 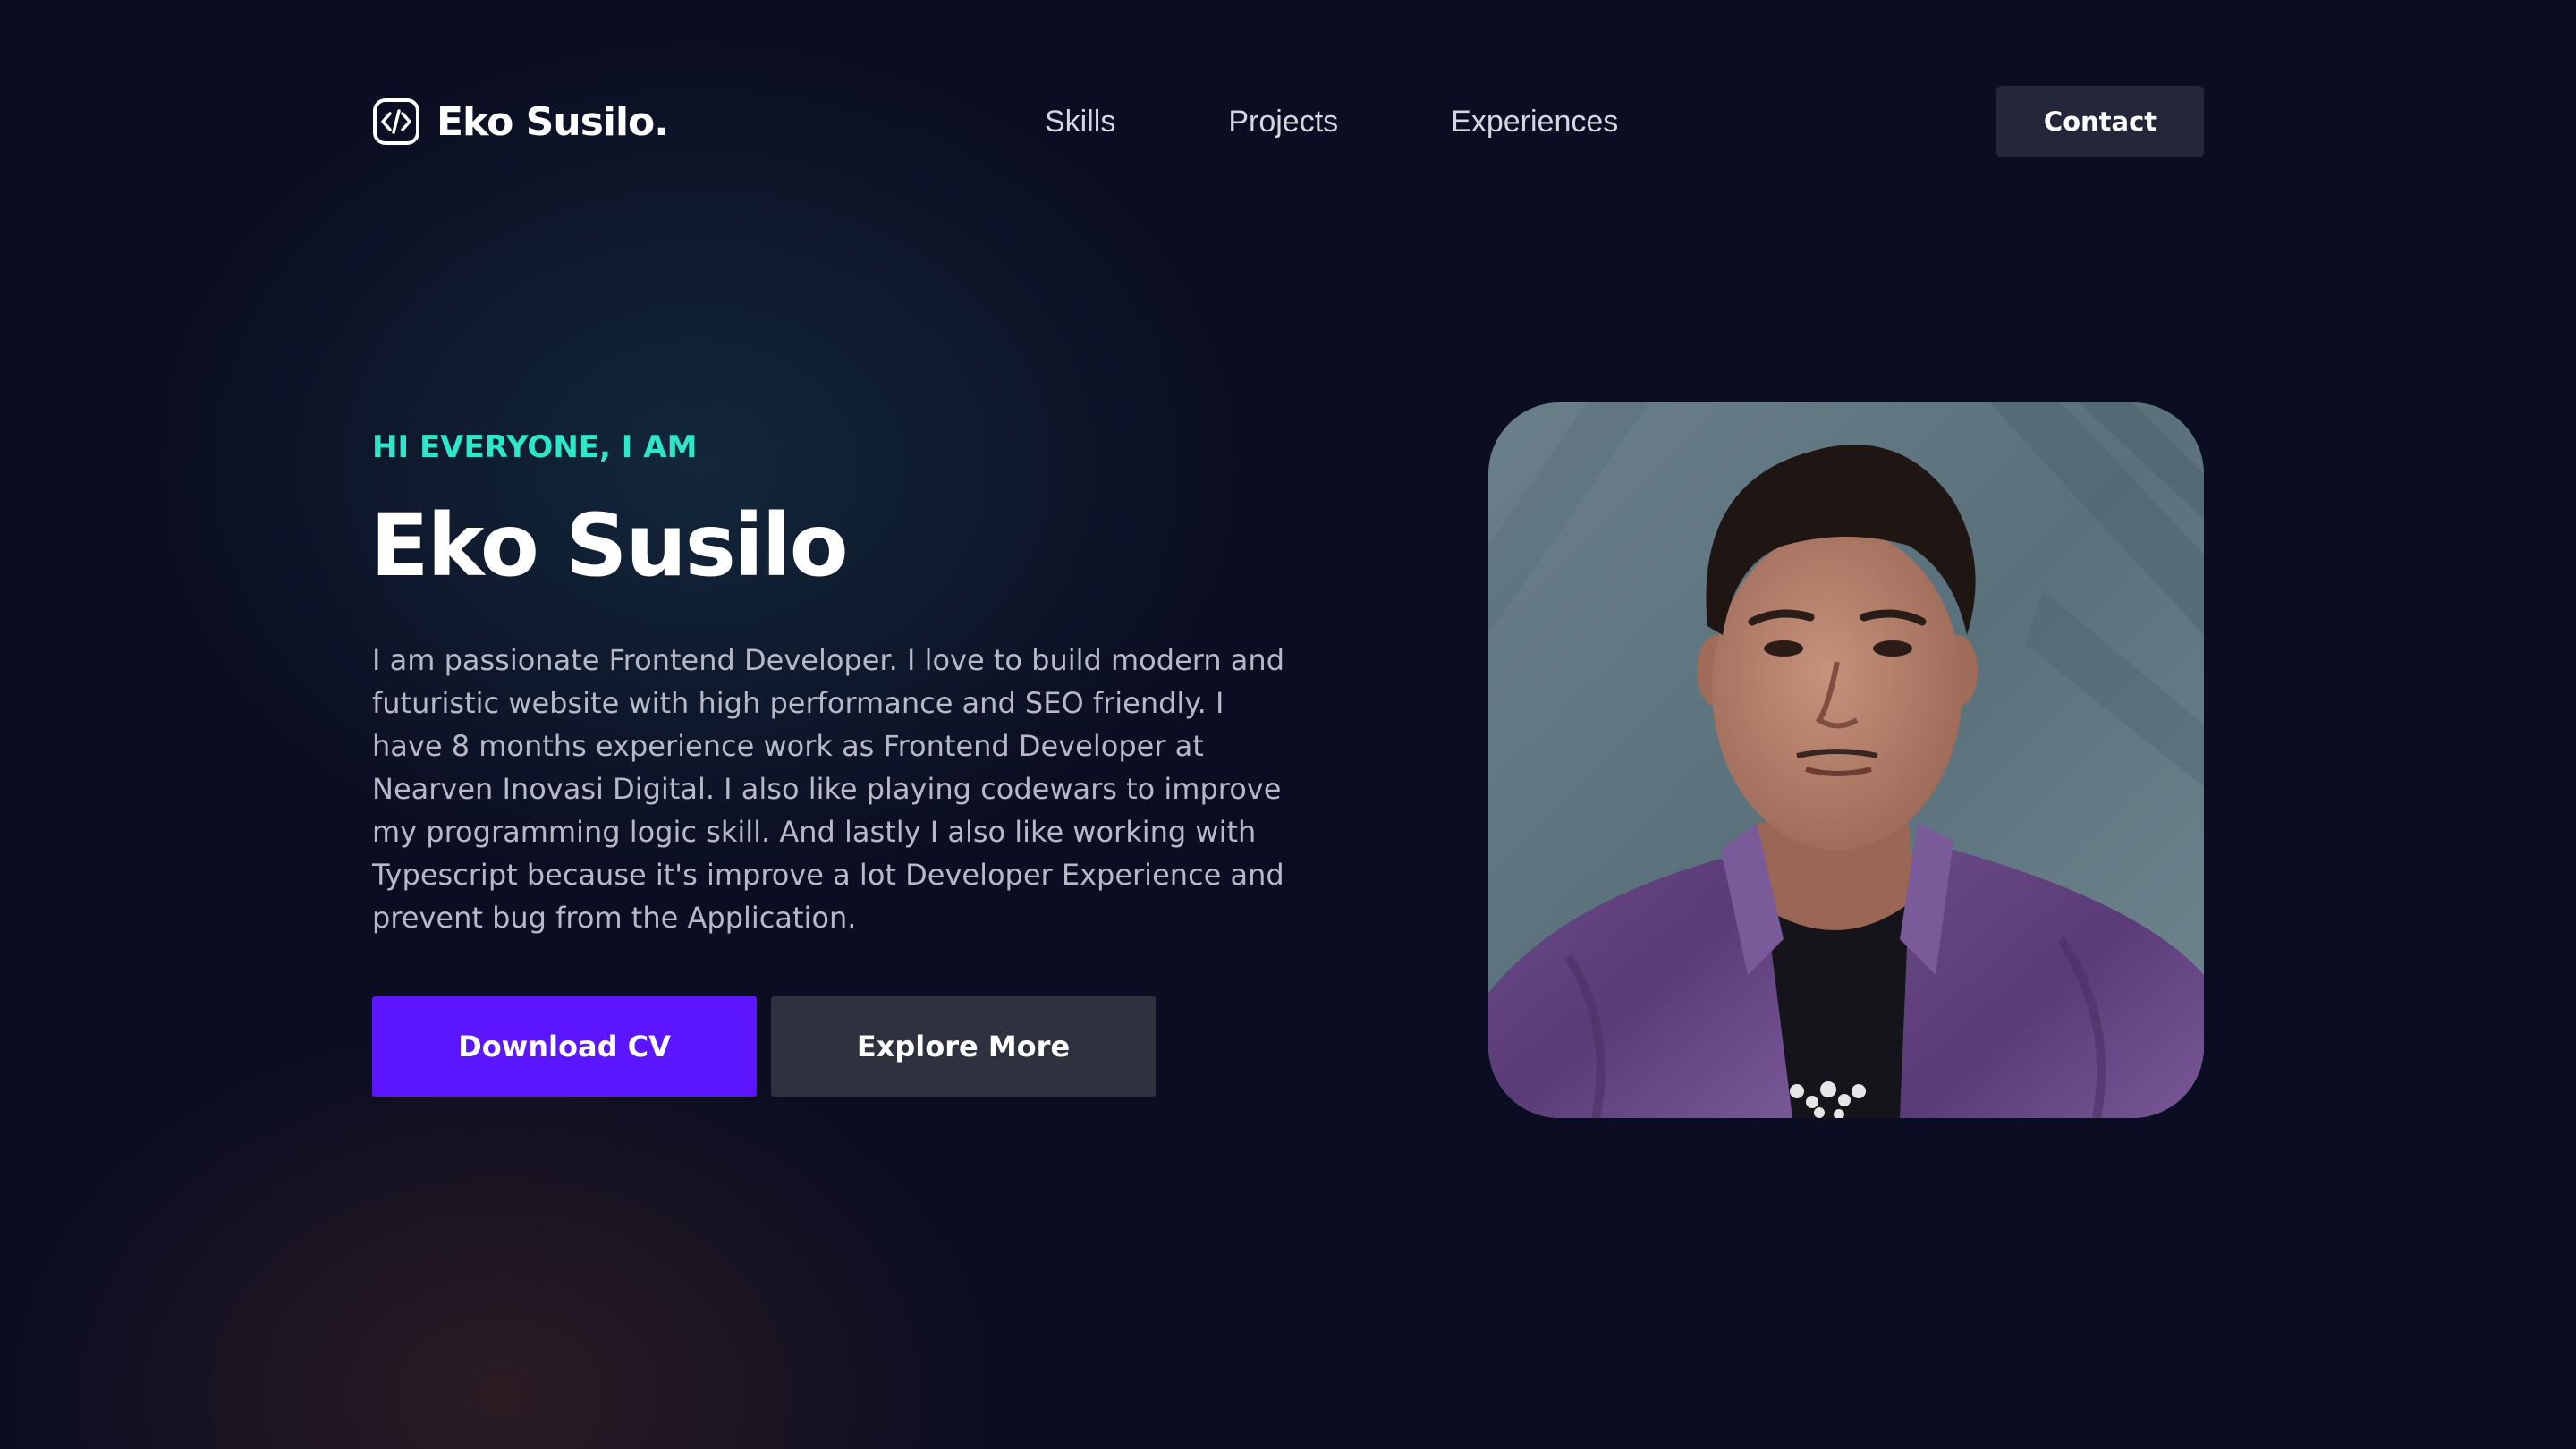 I want to click on code-icon, so click(x=396, y=121).